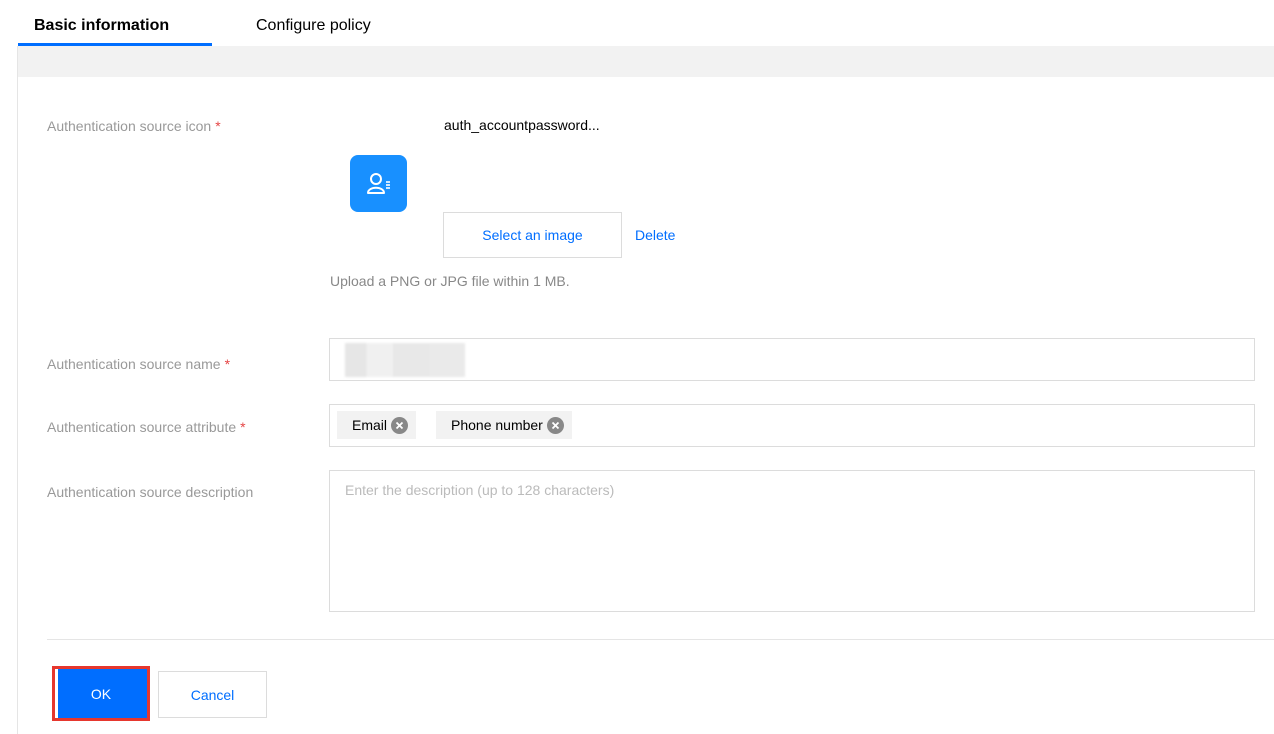 Image resolution: width=1274 pixels, height=734 pixels. I want to click on tab-bar: Basic information Configure policy, so click(646, 23).